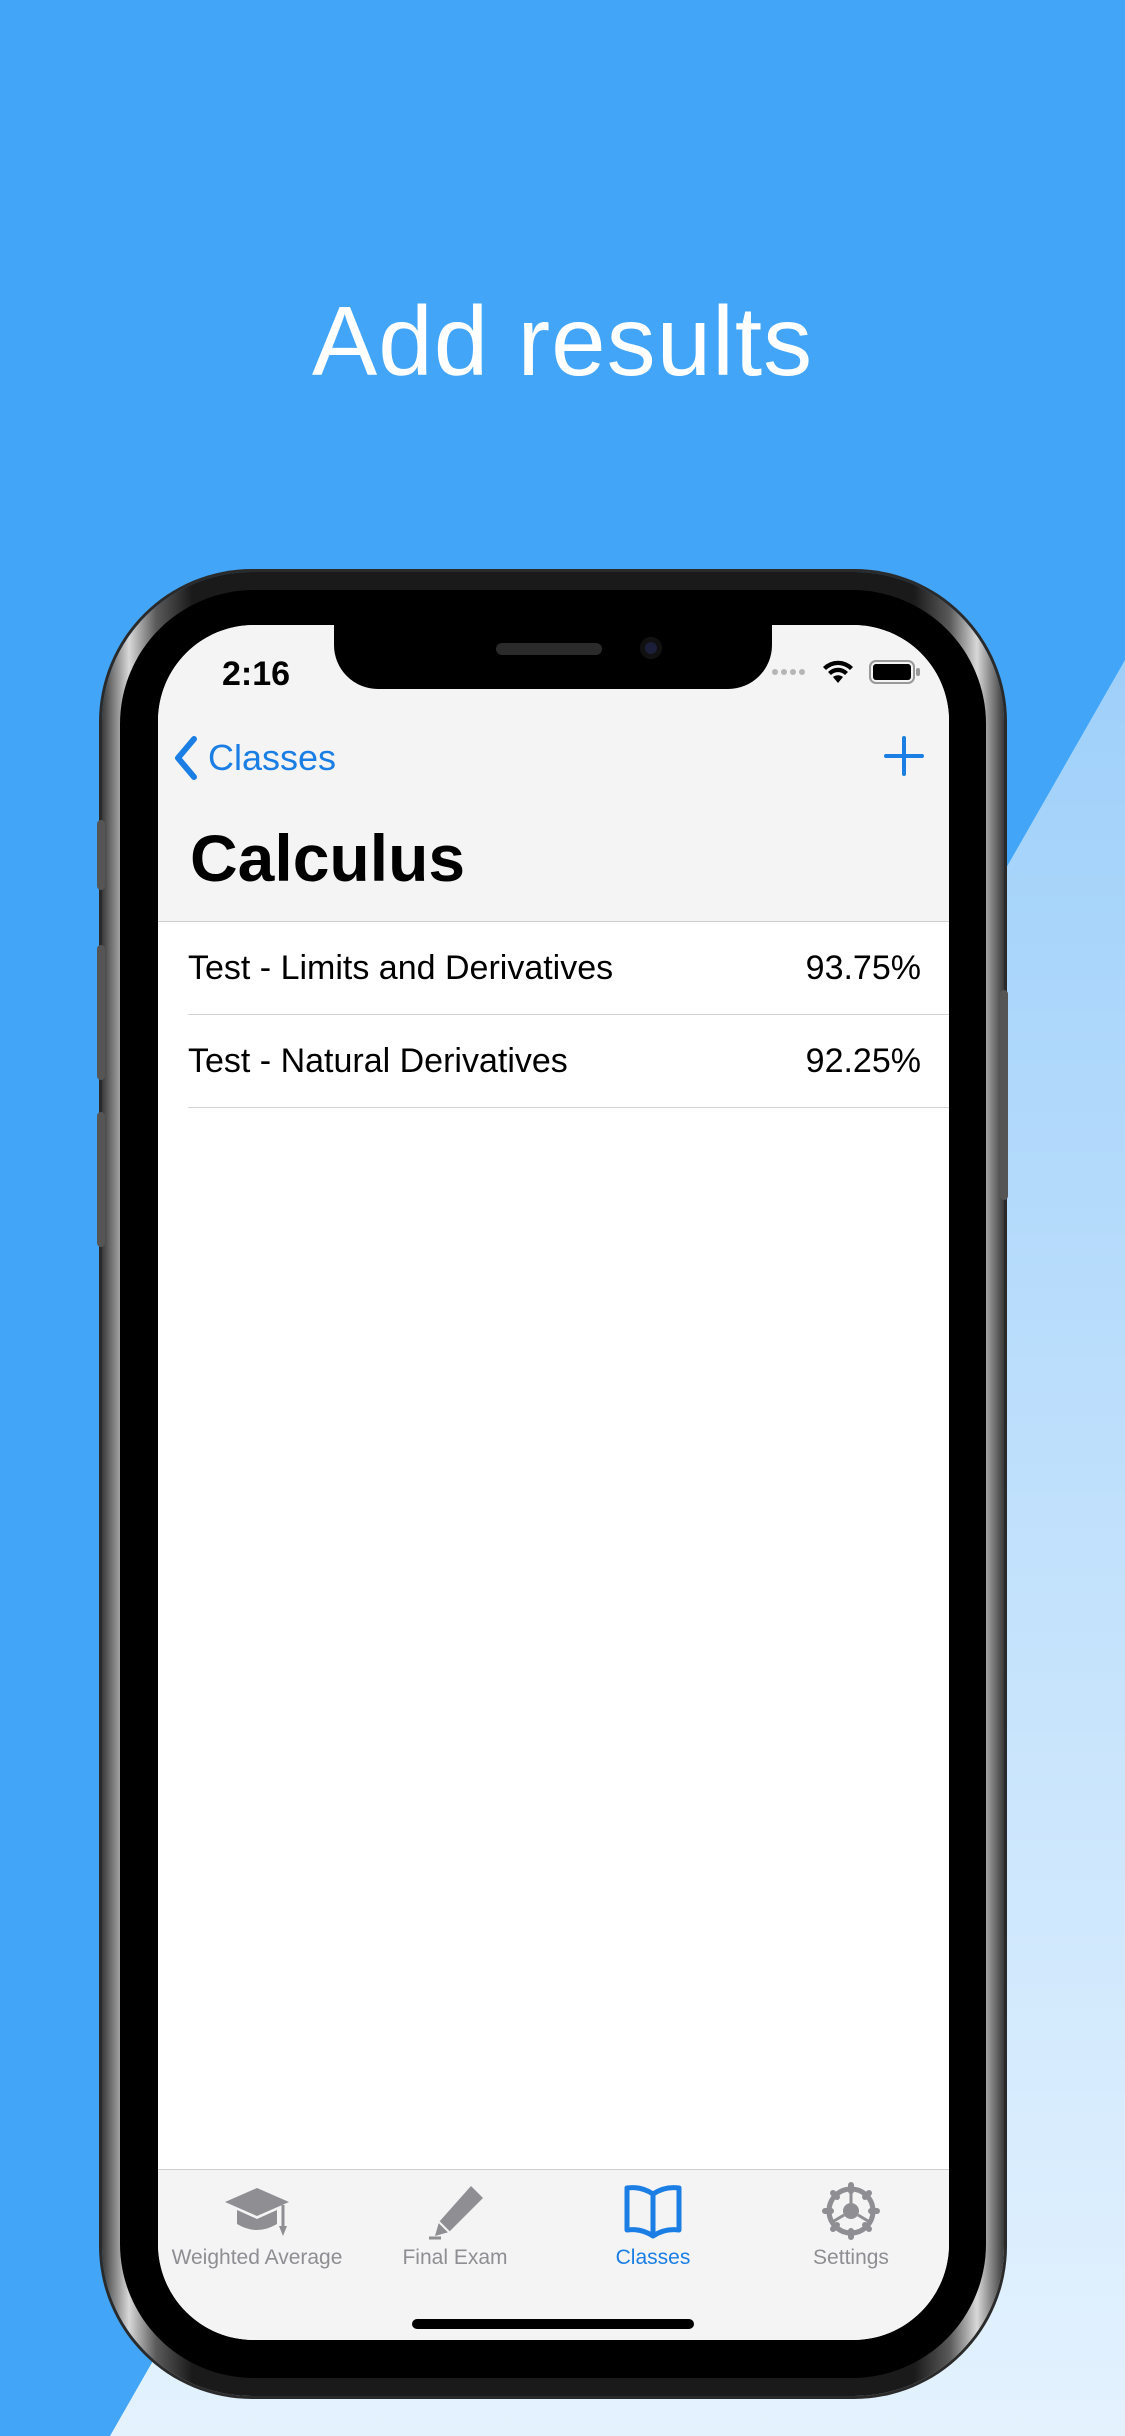 This screenshot has width=1125, height=2436. I want to click on phone-volume-down, so click(101, 1179).